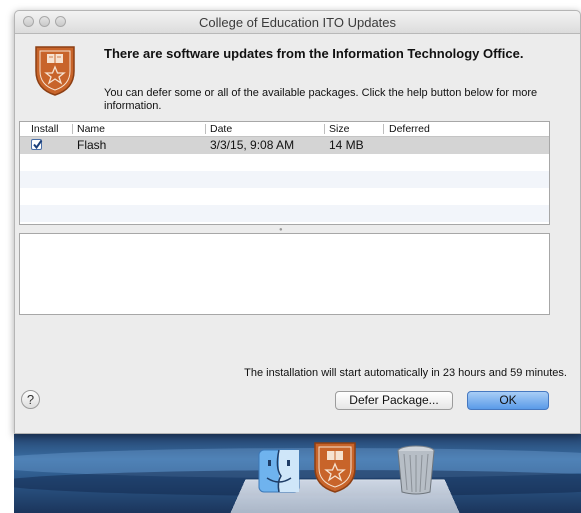 This screenshot has height=513, width=581. I want to click on checkmark-icon, so click(38, 144).